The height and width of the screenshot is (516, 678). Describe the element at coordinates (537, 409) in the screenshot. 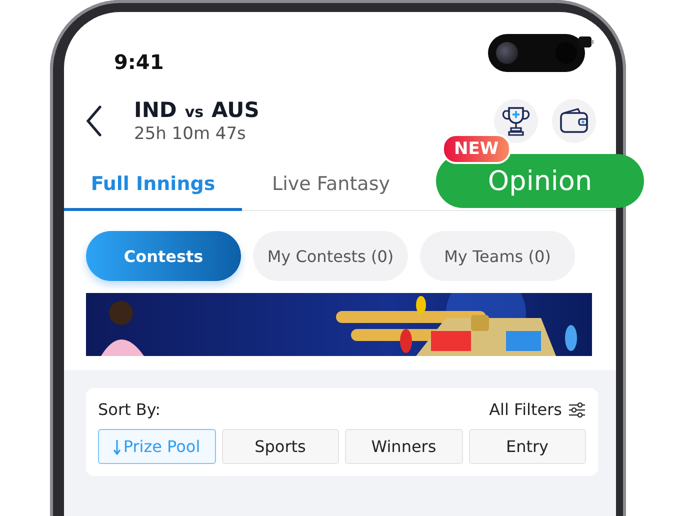

I see `all-filters-button: All Filters` at that location.